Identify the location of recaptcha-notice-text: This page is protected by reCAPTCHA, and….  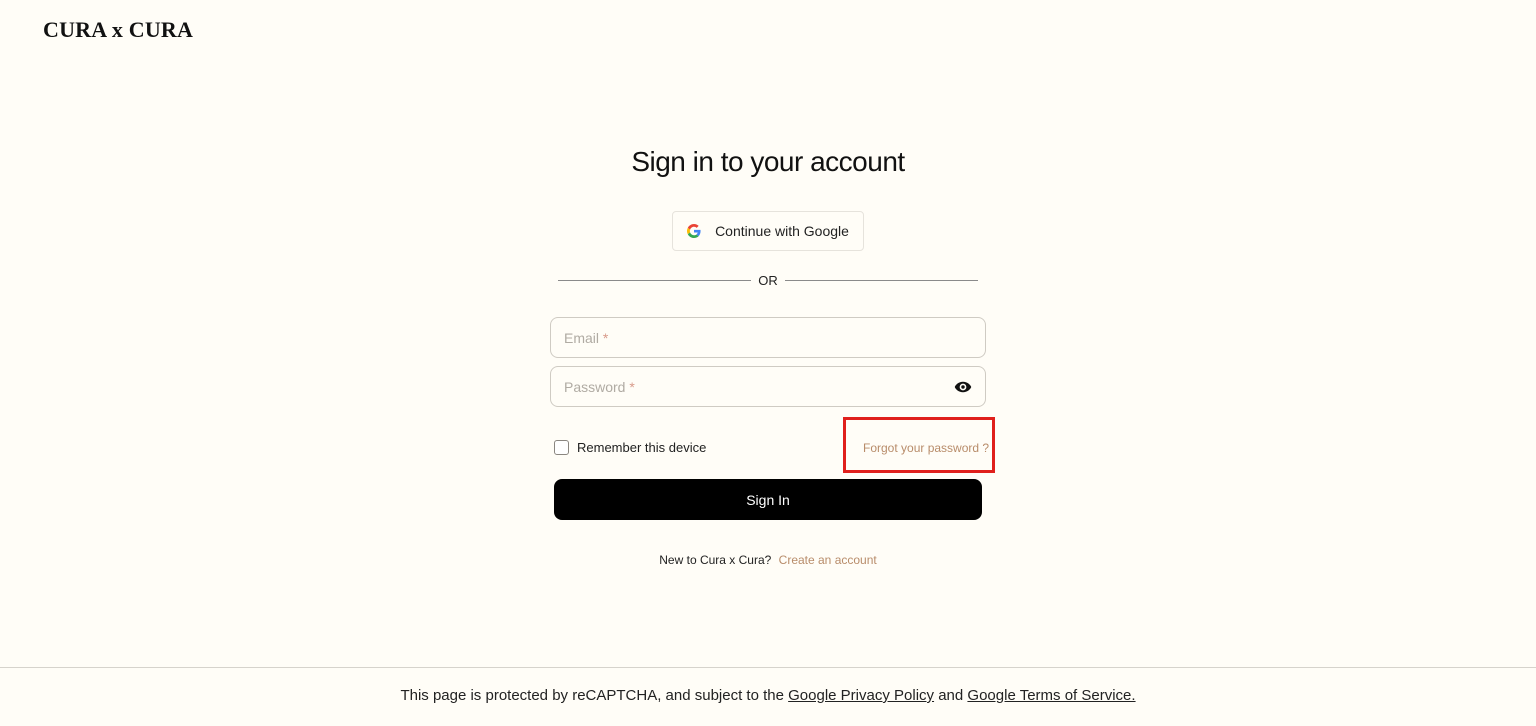
(592, 695).